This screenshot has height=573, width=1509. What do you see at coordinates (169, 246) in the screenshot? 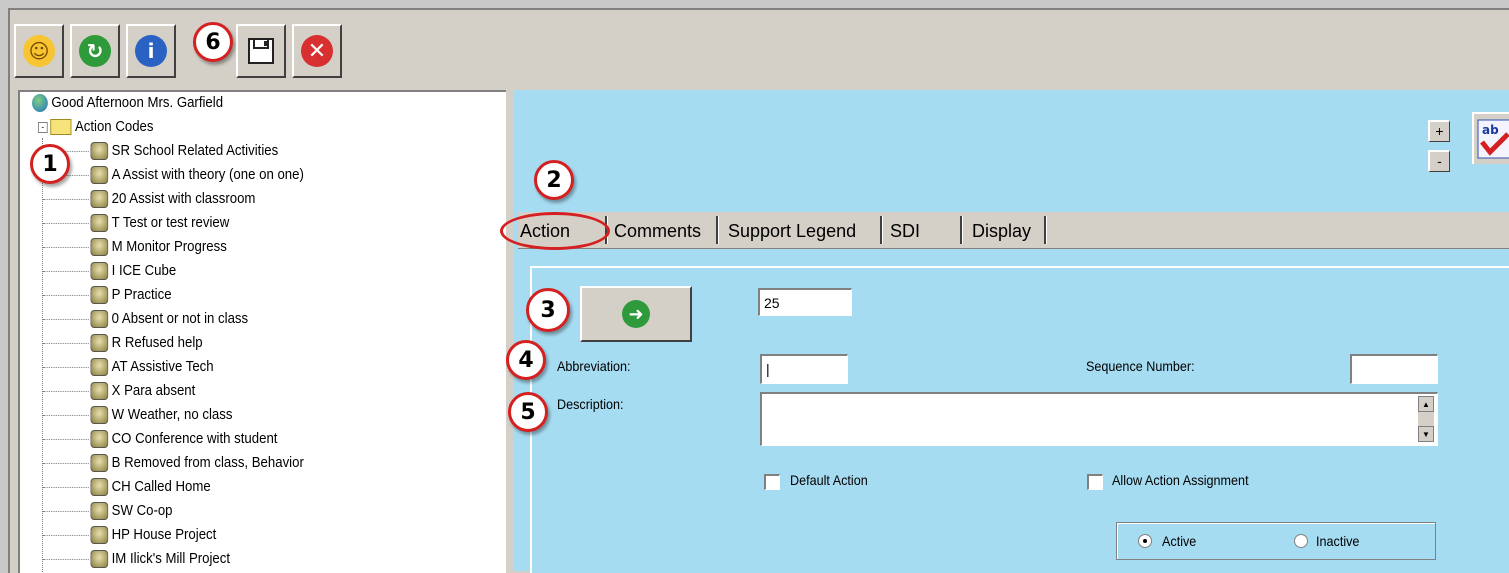
I see `tree-item-label: M Monitor Progress` at bounding box center [169, 246].